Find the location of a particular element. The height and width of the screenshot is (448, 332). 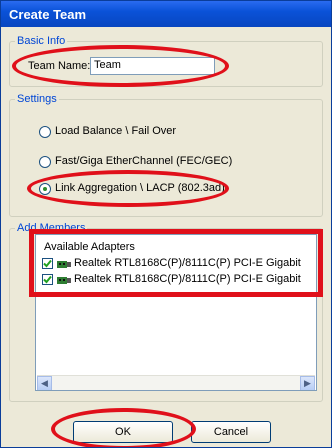

settings-legend: Settings is located at coordinates (37, 99).